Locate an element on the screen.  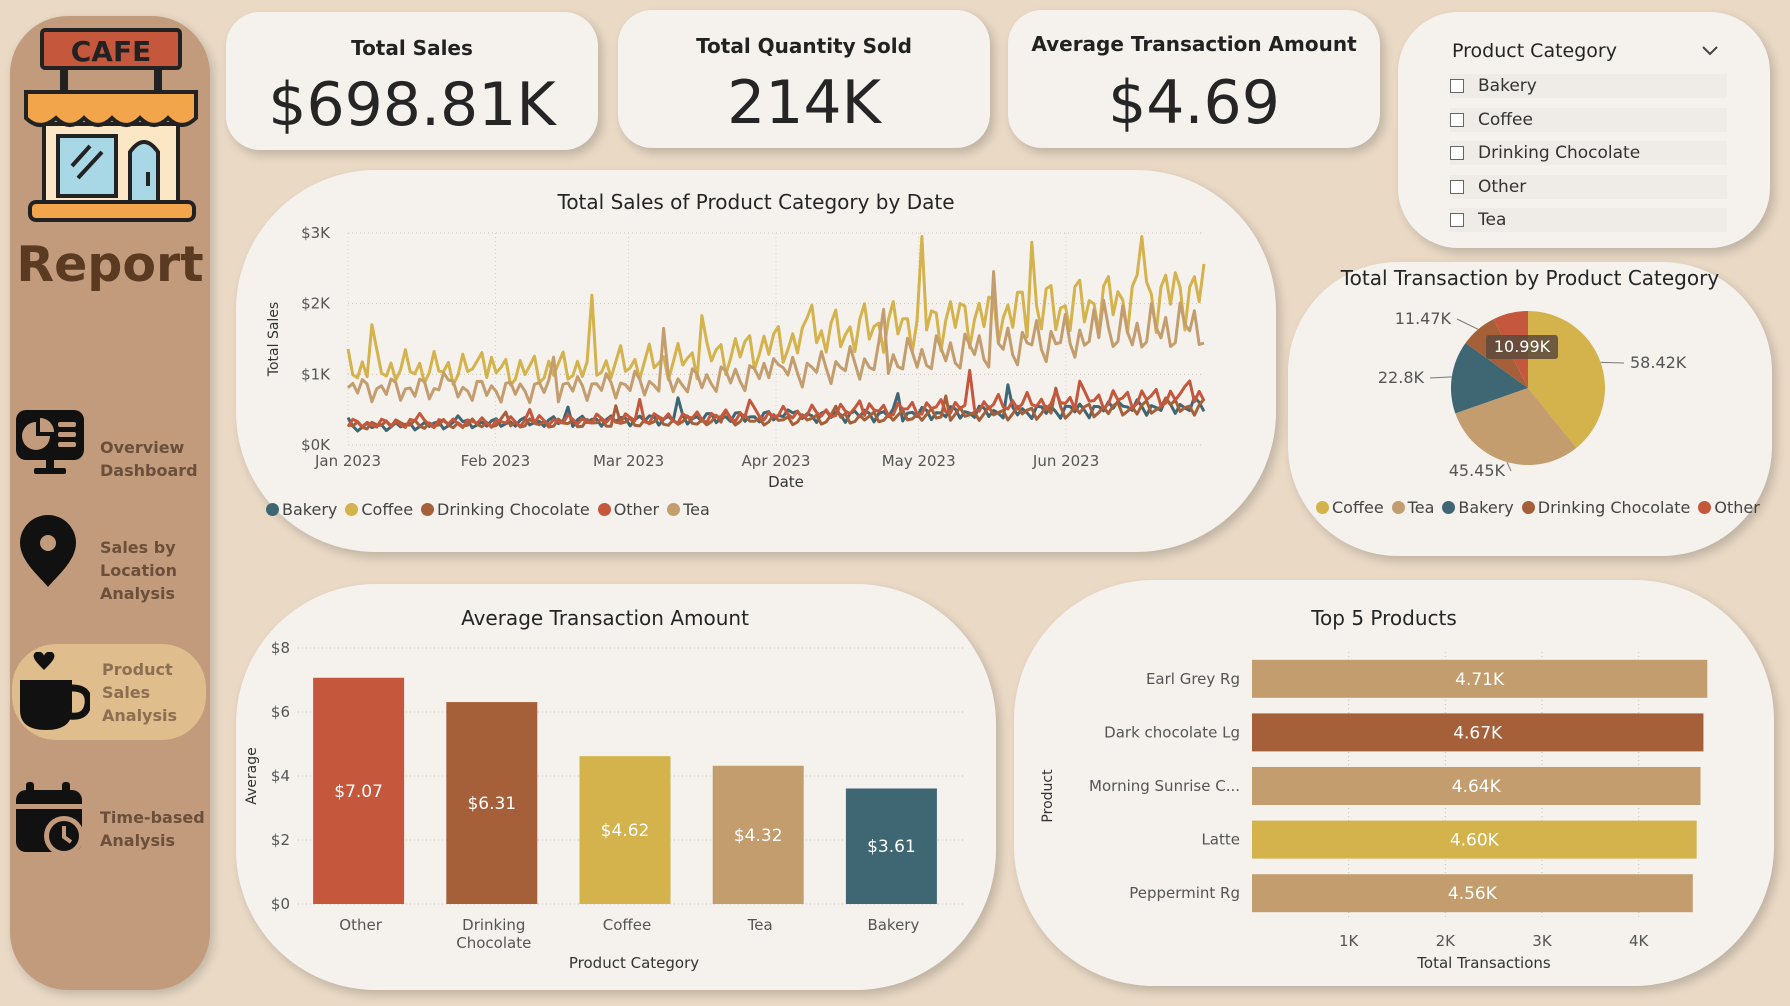
kpi-average-transaction: Average Transaction Amount $4.69 is located at coordinates (1194, 79).